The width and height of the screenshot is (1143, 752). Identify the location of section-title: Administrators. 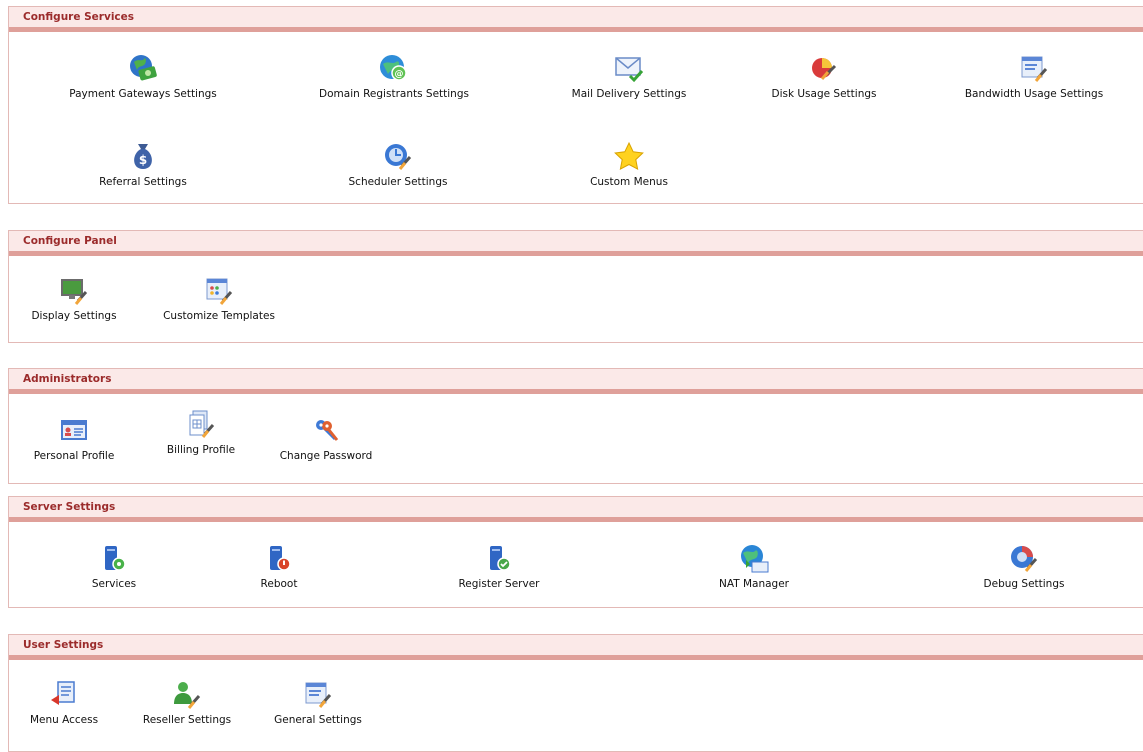
(576, 381).